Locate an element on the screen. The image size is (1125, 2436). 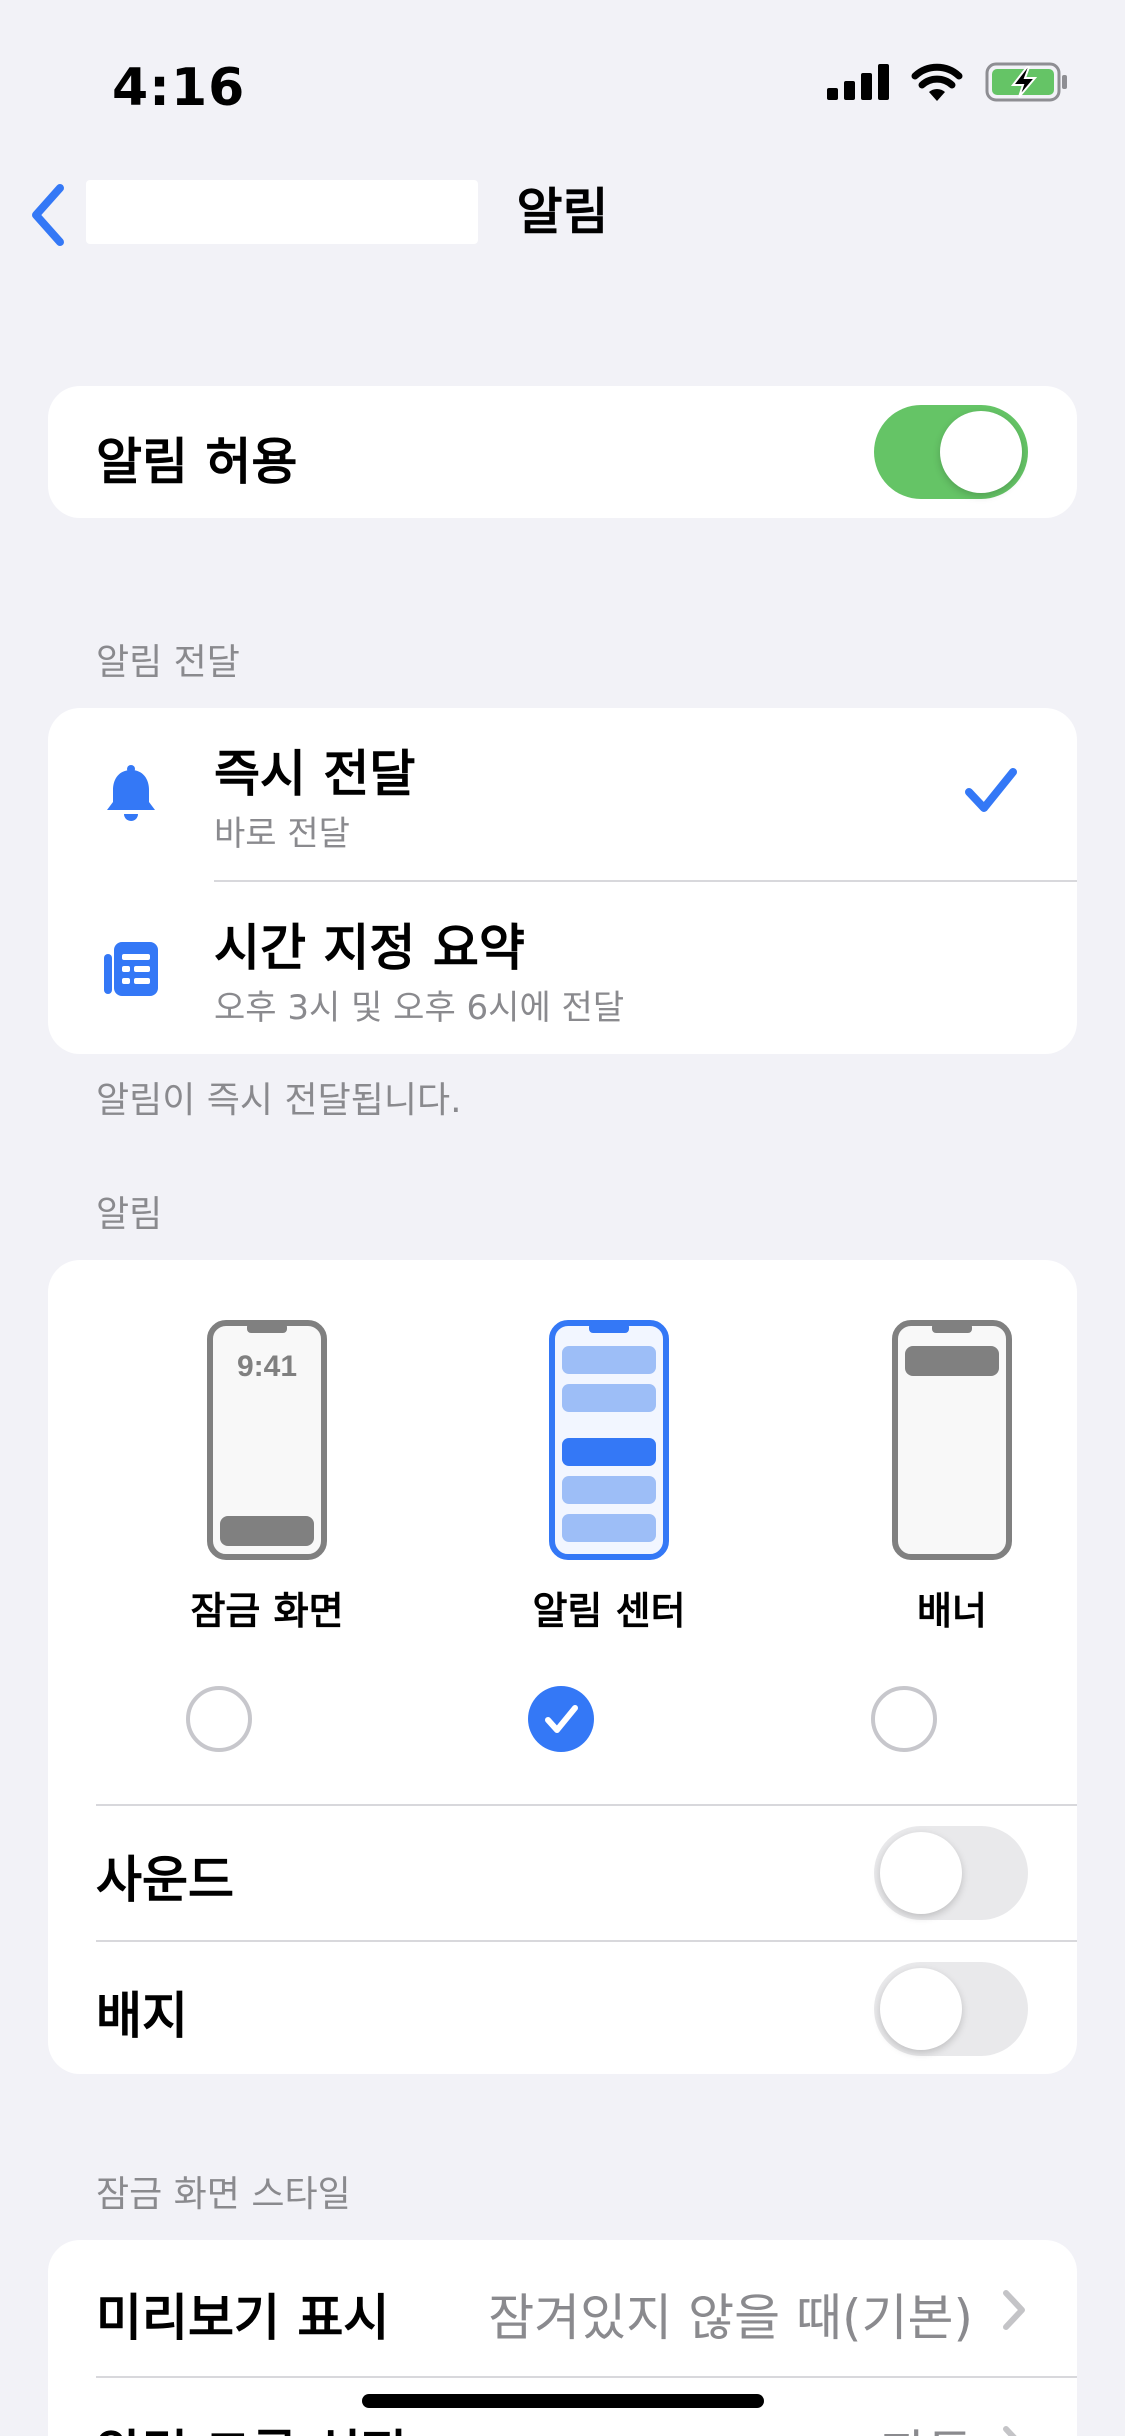
allow-notifications-card: 알림 허용 is located at coordinates (562, 452).